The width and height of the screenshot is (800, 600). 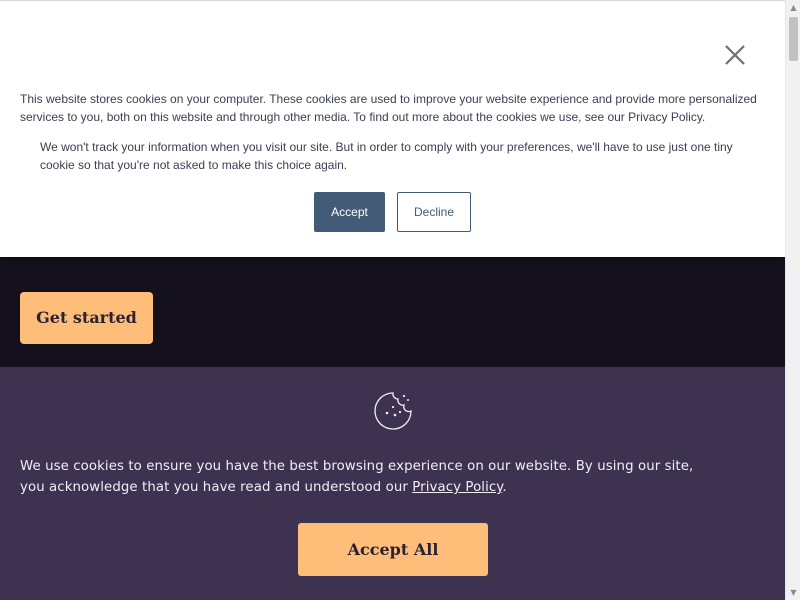 What do you see at coordinates (792, 300) in the screenshot?
I see `scrollbar: ▲ ▼` at bounding box center [792, 300].